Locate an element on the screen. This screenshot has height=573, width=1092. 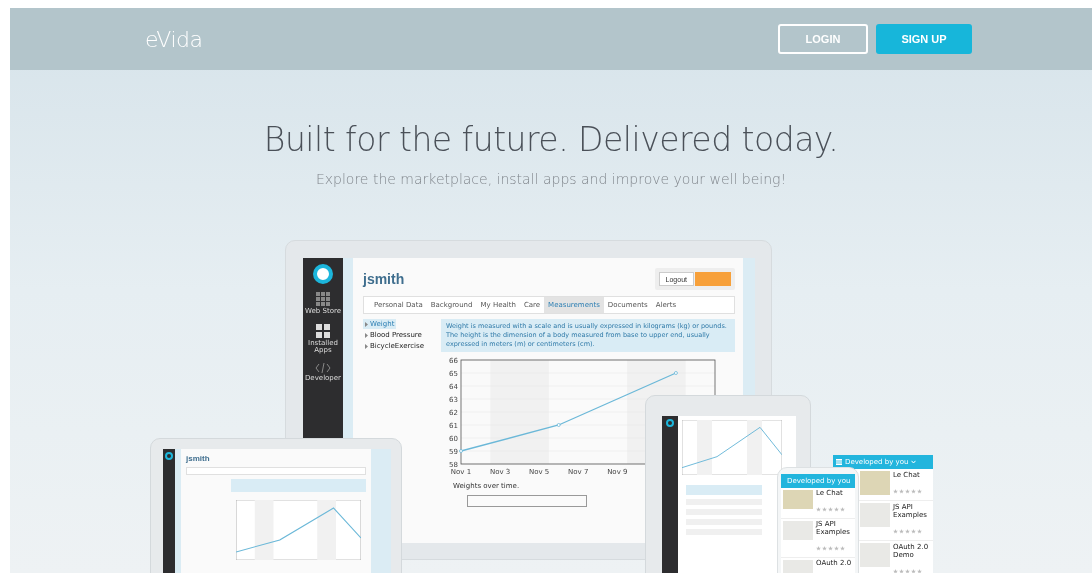
hero-subtitle: Explore the marketplace, install apps and improve your well being! is located at coordinates (551, 179).